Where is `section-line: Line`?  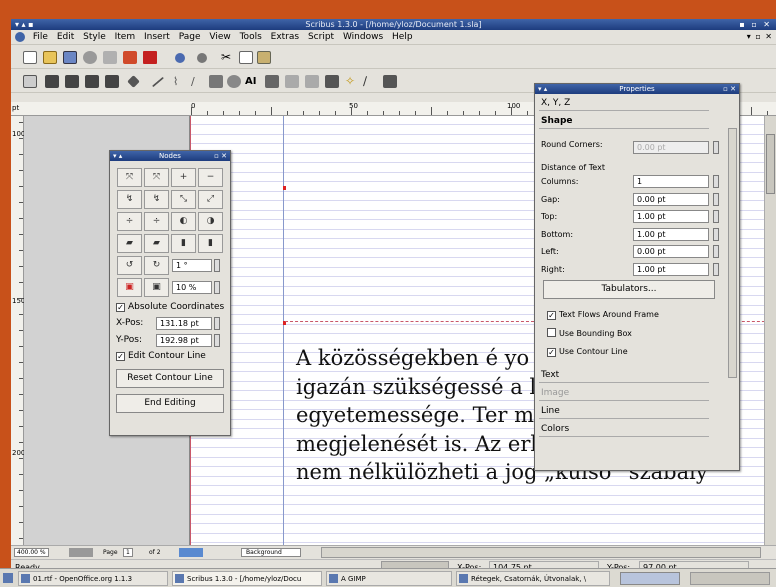 section-line: Line is located at coordinates (624, 411).